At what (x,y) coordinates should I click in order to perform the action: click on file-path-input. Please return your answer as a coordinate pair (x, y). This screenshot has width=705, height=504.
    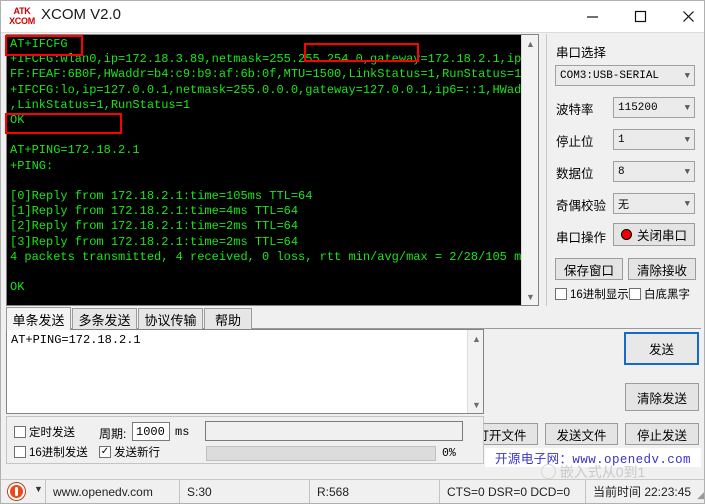
    Looking at the image, I should click on (334, 431).